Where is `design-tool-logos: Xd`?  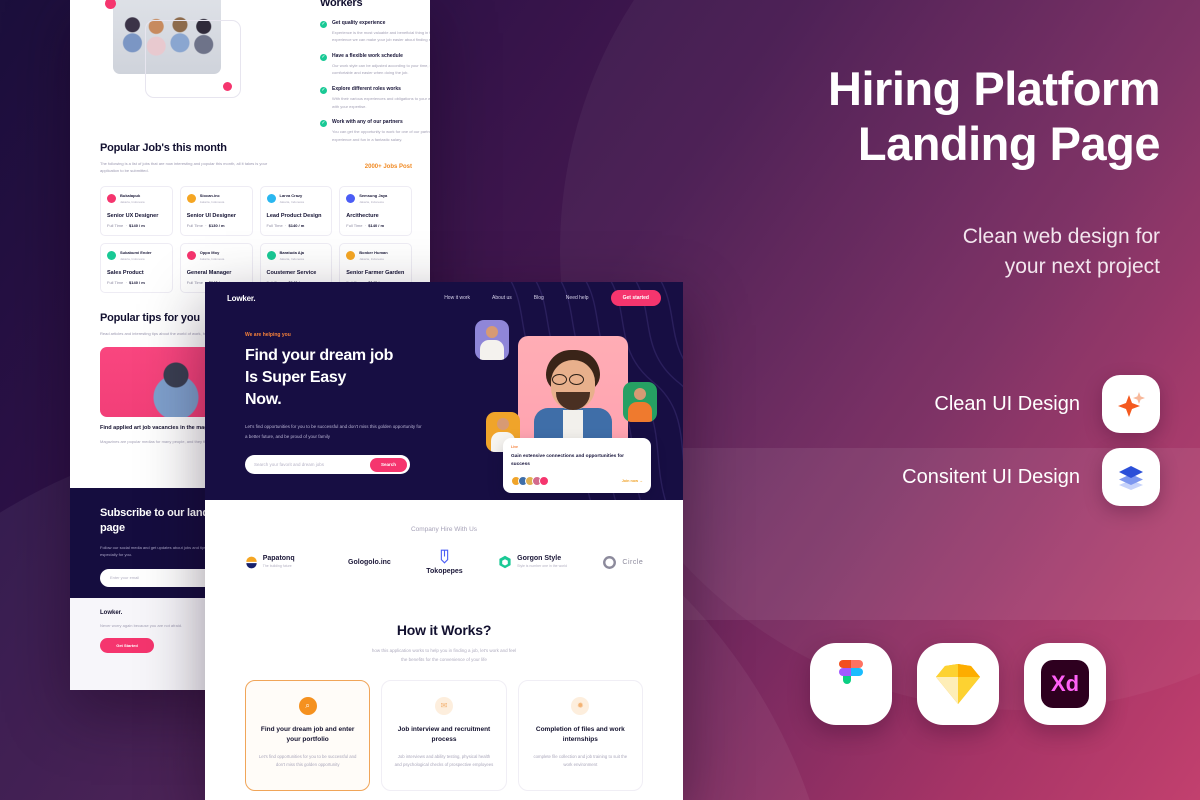
design-tool-logos: Xd is located at coordinates (958, 684).